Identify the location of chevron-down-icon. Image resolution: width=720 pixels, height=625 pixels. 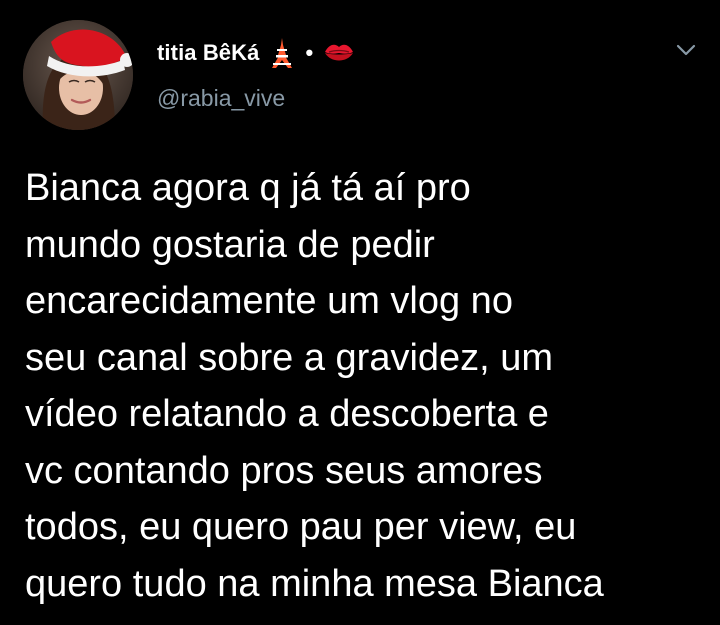
(686, 50).